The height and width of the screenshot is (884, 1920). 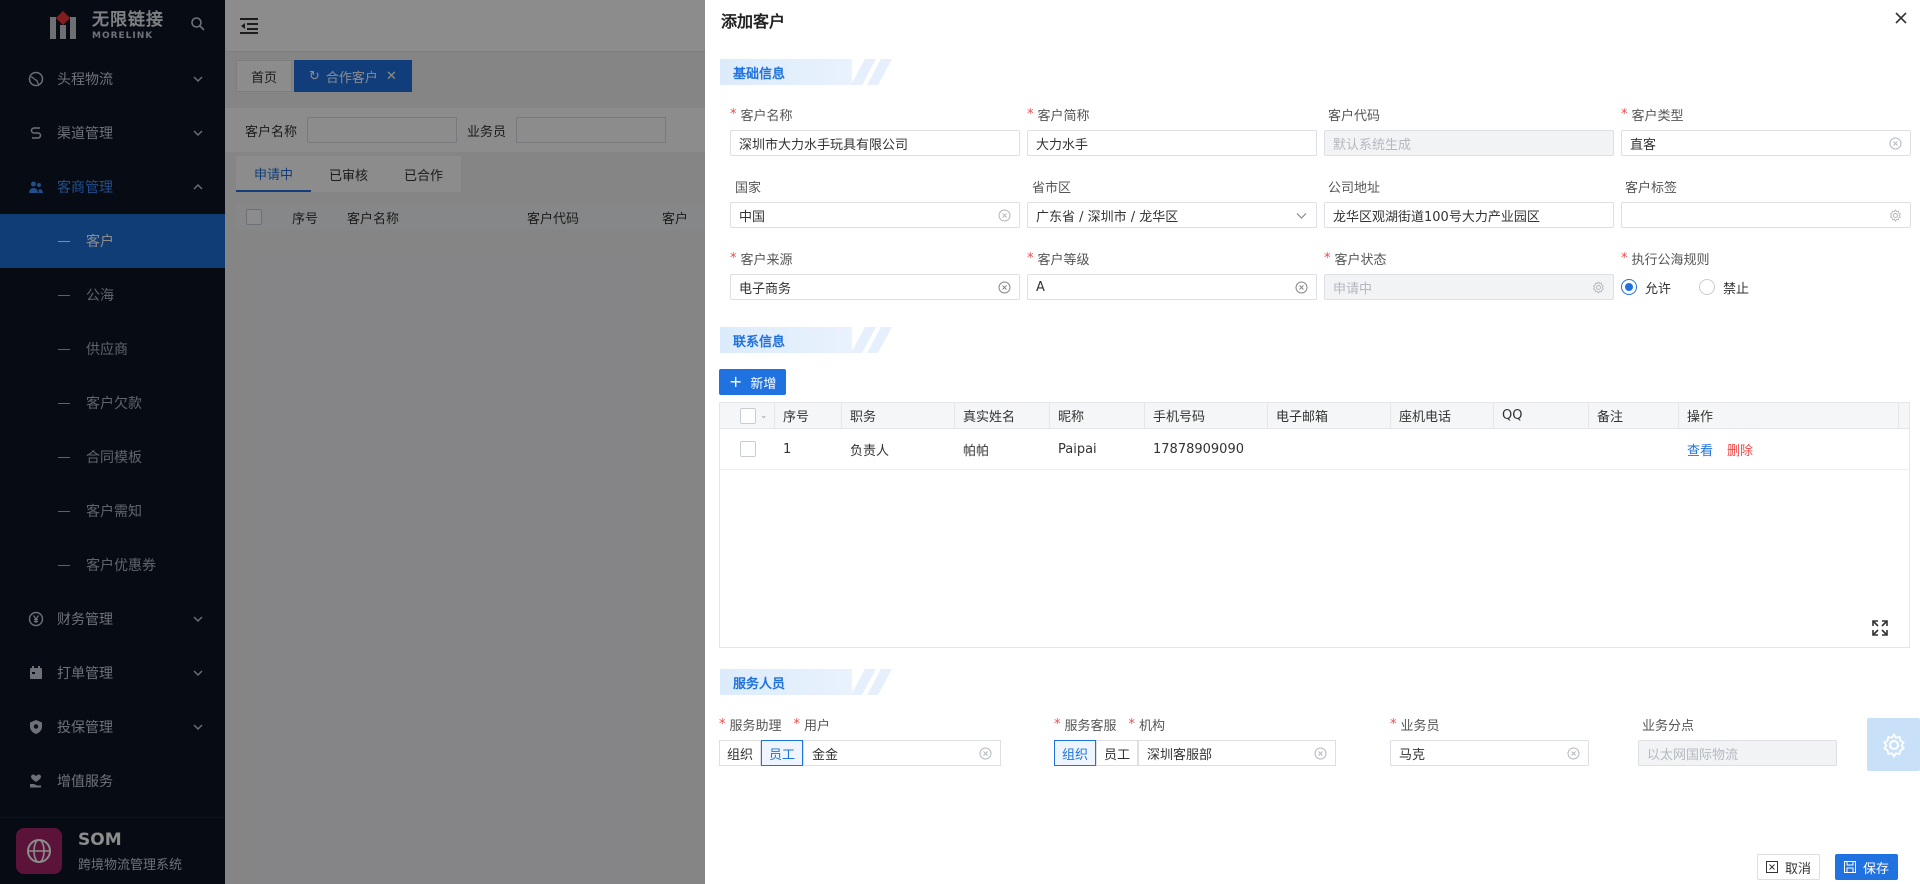 What do you see at coordinates (808, 415) in the screenshot?
I see `col-header: 序号` at bounding box center [808, 415].